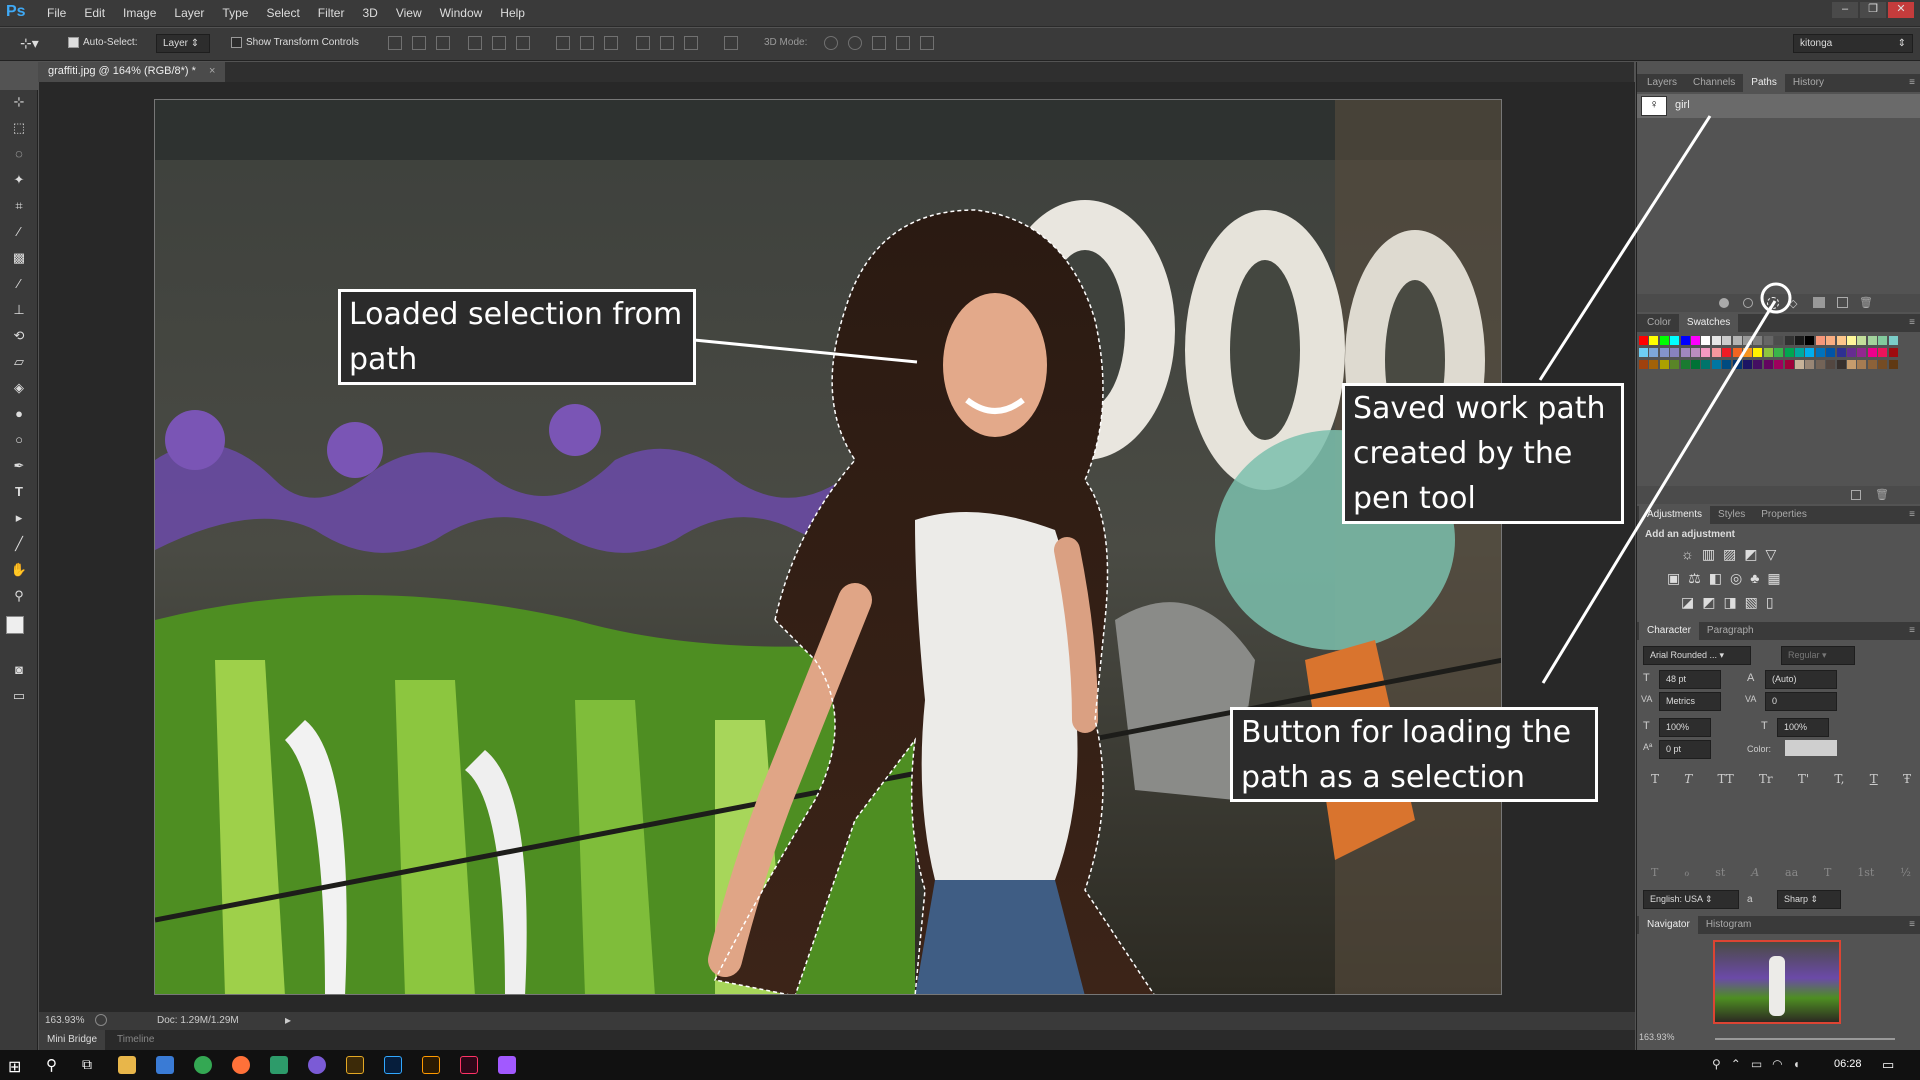 The image size is (1920, 1080). What do you see at coordinates (1905, 872) in the screenshot?
I see `fractions-button: ½` at bounding box center [1905, 872].